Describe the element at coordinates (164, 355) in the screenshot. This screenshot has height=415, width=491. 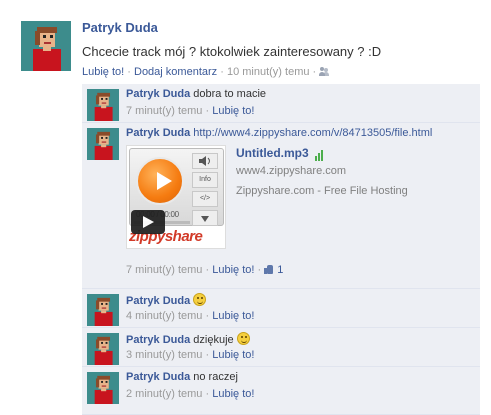
I see `comment-timestamp: 3 minut(y) temu` at that location.